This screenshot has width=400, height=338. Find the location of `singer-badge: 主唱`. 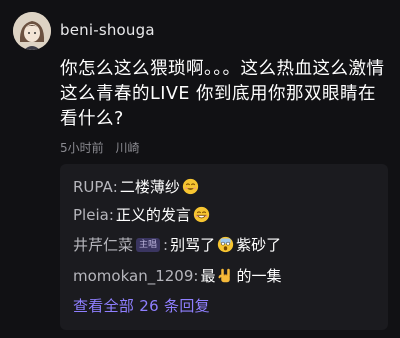

singer-badge: 主唱 is located at coordinates (148, 244).